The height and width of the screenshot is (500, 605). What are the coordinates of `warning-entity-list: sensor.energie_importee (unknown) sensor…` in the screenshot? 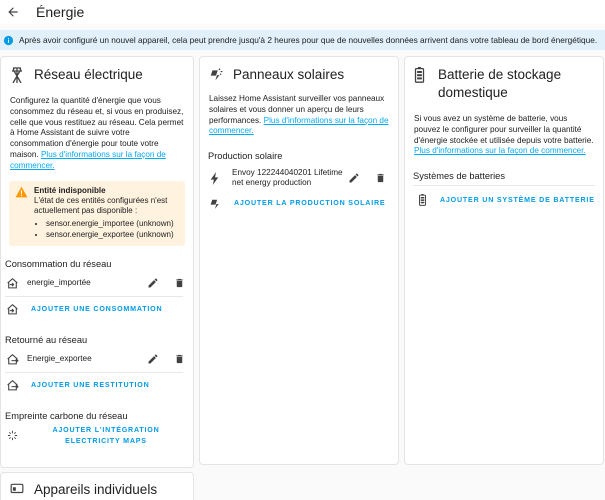 It's located at (106, 229).